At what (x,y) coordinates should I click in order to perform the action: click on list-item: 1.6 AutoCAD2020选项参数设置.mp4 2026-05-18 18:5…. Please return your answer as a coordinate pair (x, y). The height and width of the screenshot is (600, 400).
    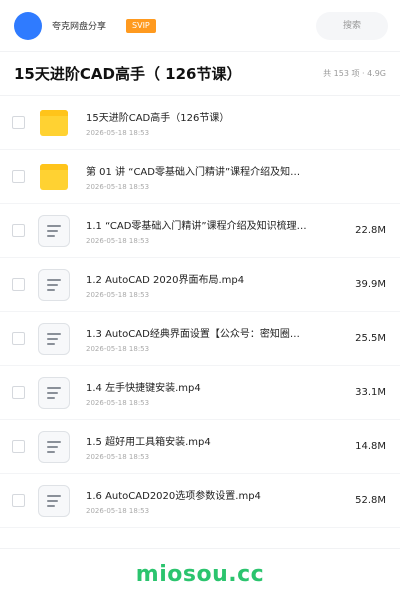
    Looking at the image, I should click on (200, 501).